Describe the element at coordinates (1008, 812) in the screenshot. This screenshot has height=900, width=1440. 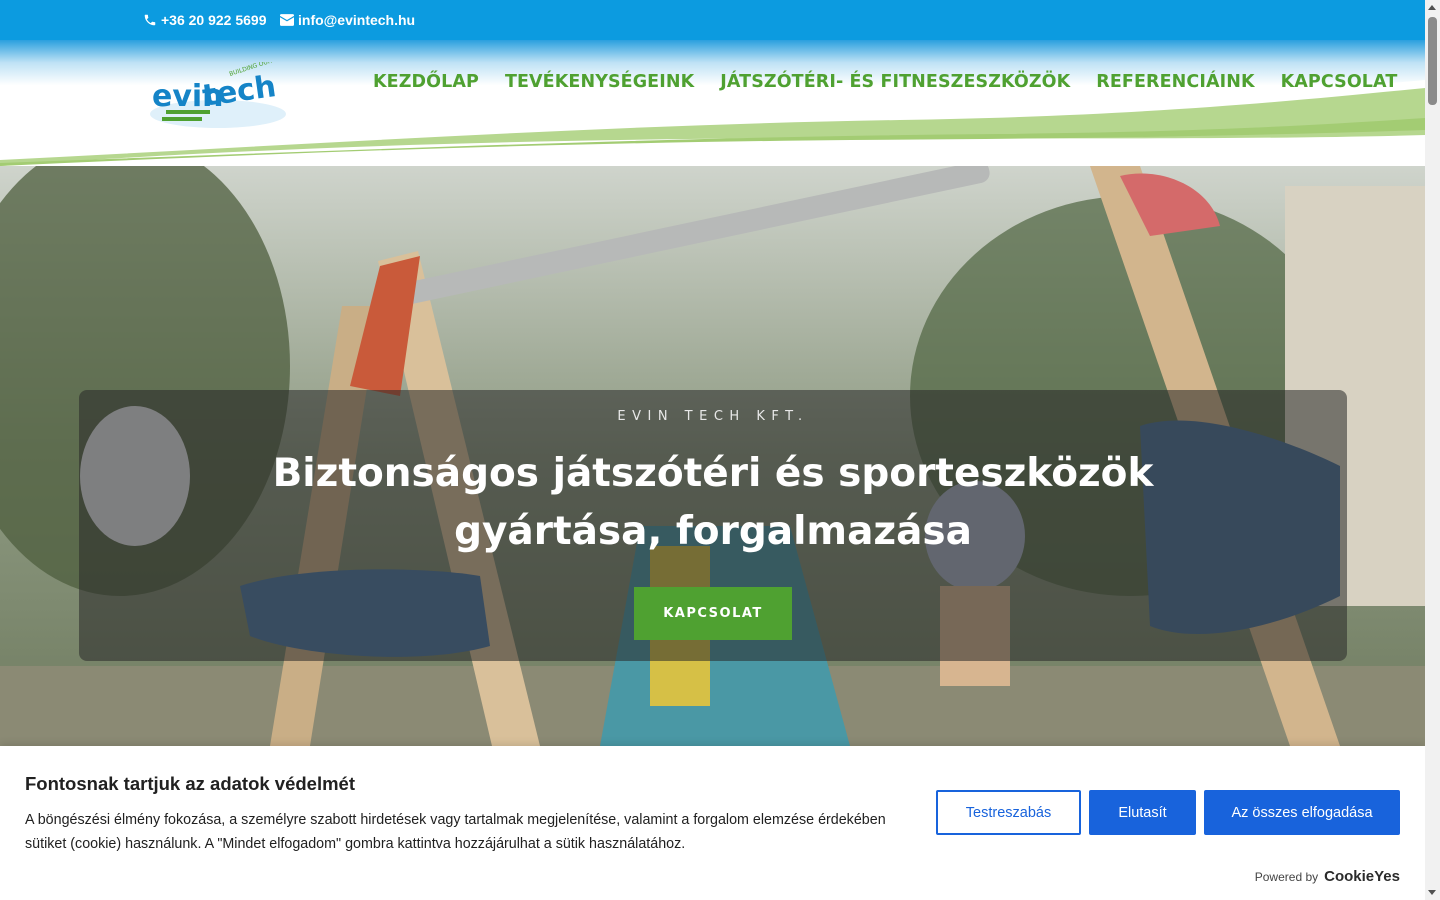
I see `cookie-customize-button: Testreszabás` at that location.